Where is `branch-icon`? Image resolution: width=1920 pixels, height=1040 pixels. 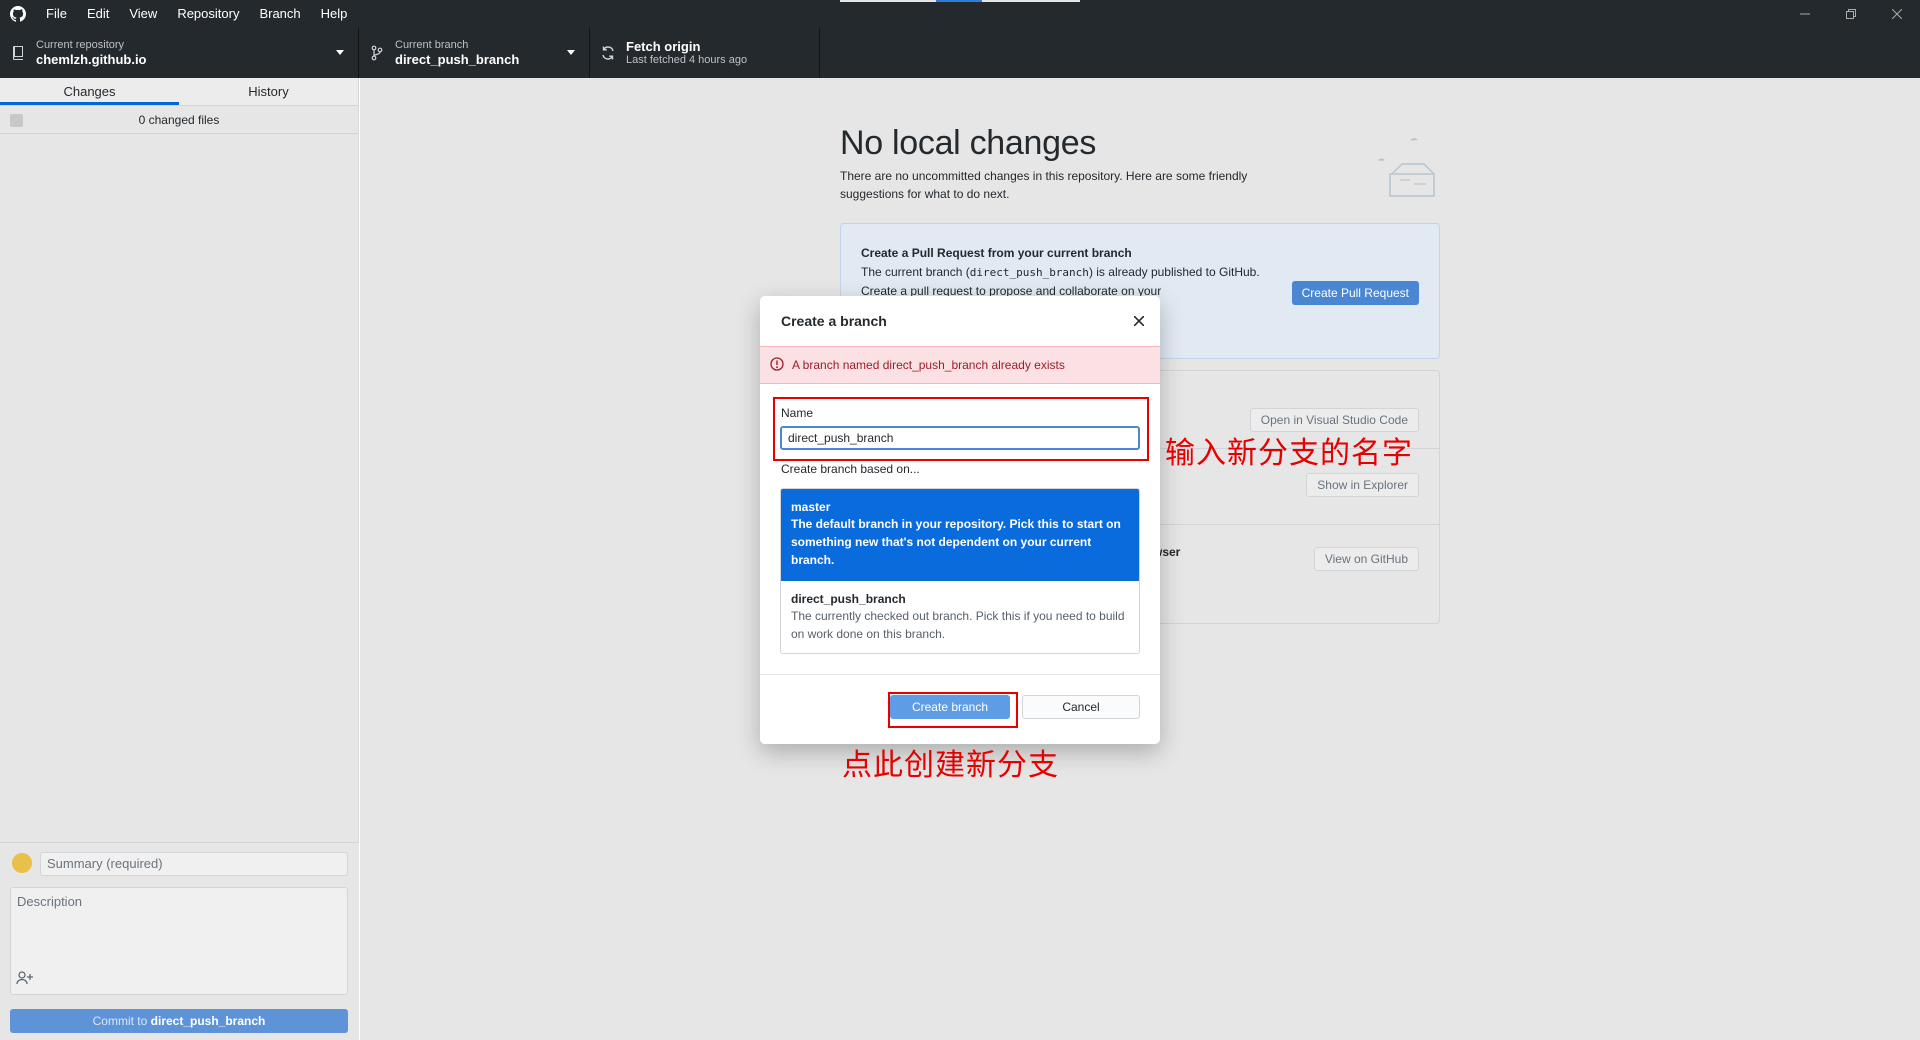 branch-icon is located at coordinates (377, 53).